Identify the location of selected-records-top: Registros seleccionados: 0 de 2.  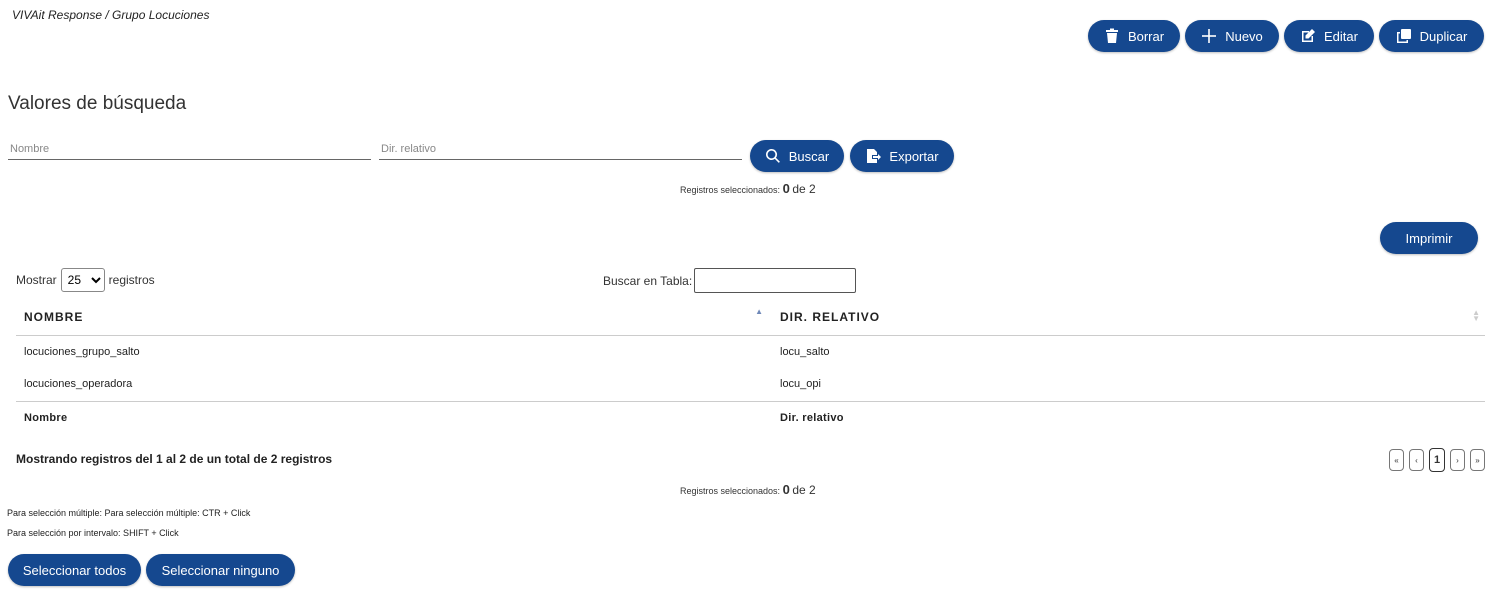
(748, 188).